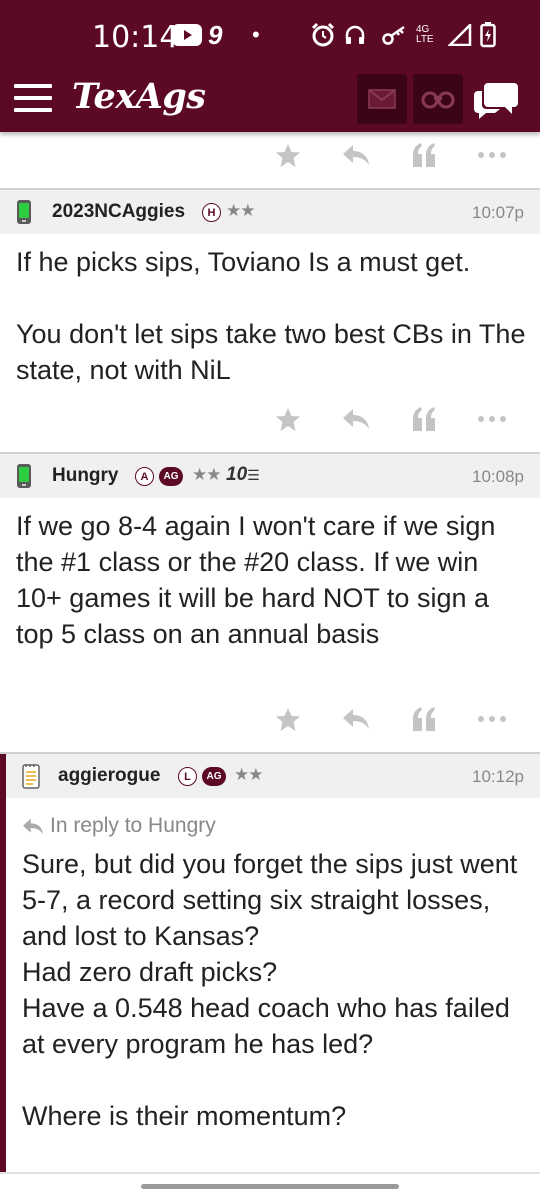 The height and width of the screenshot is (1200, 540). Describe the element at coordinates (498, 777) in the screenshot. I see `post-time: 10:12p` at that location.